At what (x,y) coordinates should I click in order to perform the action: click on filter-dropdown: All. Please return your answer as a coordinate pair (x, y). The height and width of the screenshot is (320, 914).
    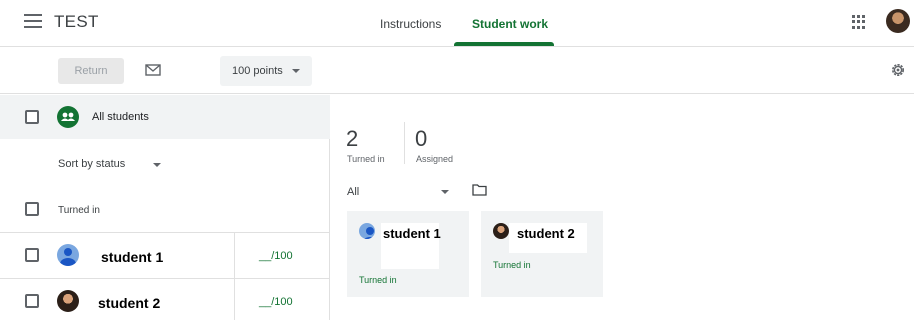
    Looking at the image, I should click on (353, 192).